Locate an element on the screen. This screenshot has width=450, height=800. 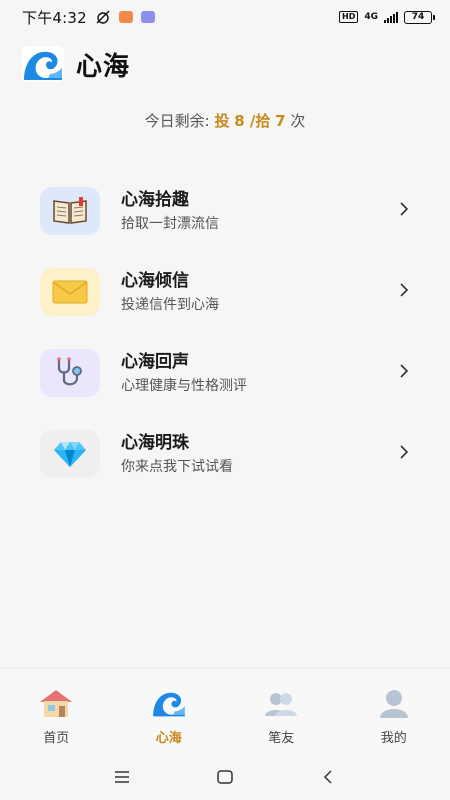
system-nav-bar is located at coordinates (225, 777).